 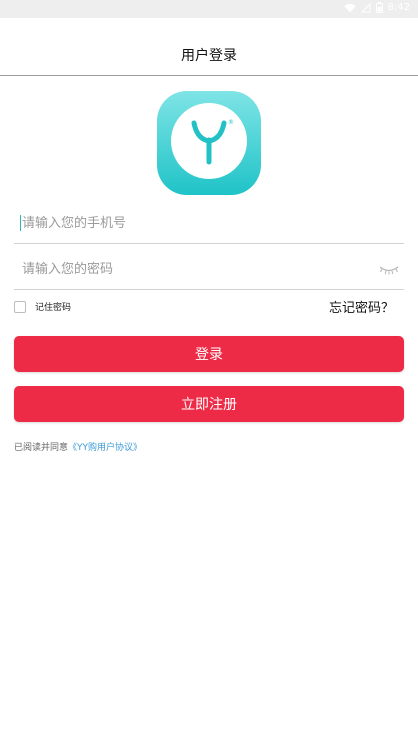 What do you see at coordinates (209, 143) in the screenshot?
I see `app-logo: ®` at bounding box center [209, 143].